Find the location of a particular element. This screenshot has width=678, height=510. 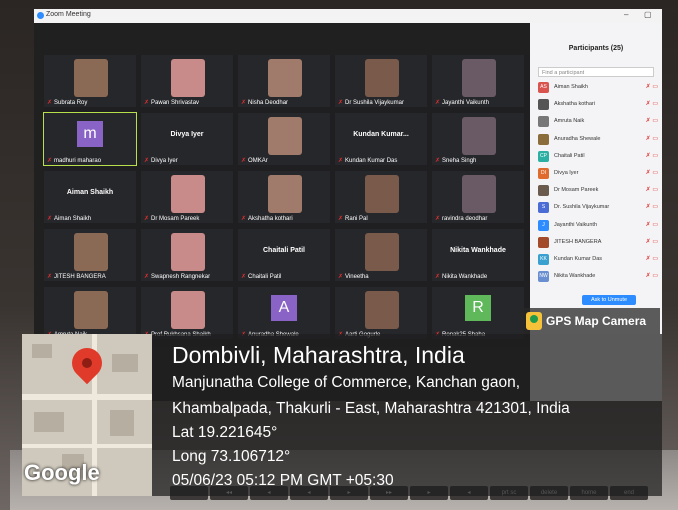

minimize-button: – is located at coordinates (626, 14).